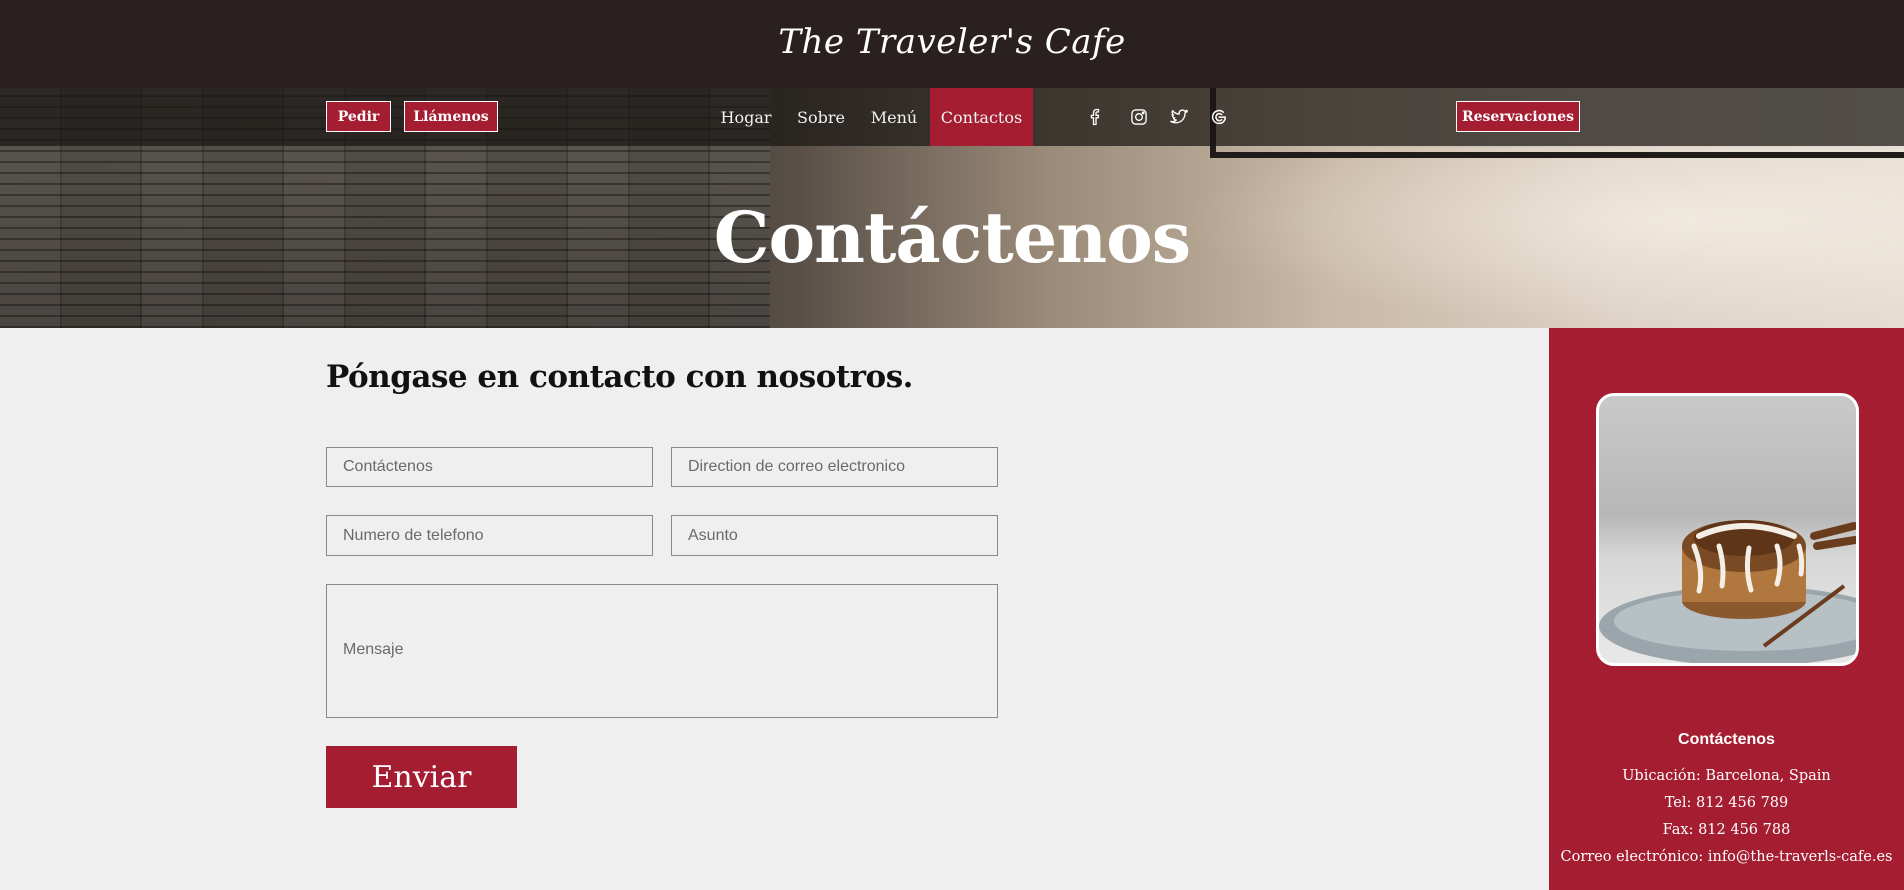  What do you see at coordinates (746, 117) in the screenshot?
I see `nav-link-home: Hogar` at bounding box center [746, 117].